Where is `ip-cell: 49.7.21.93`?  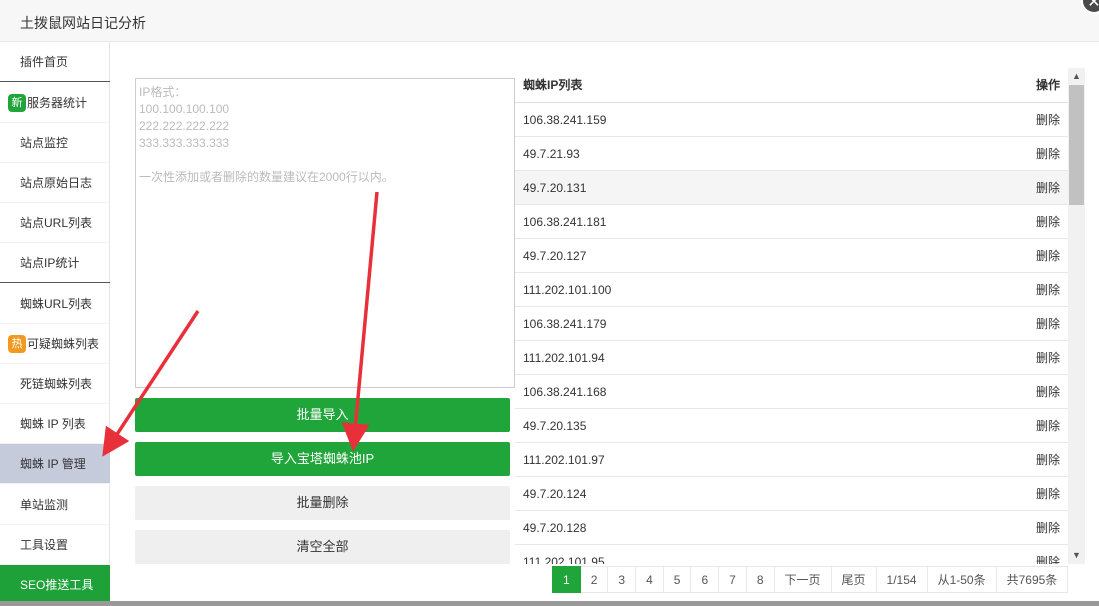 ip-cell: 49.7.21.93 is located at coordinates (551, 154).